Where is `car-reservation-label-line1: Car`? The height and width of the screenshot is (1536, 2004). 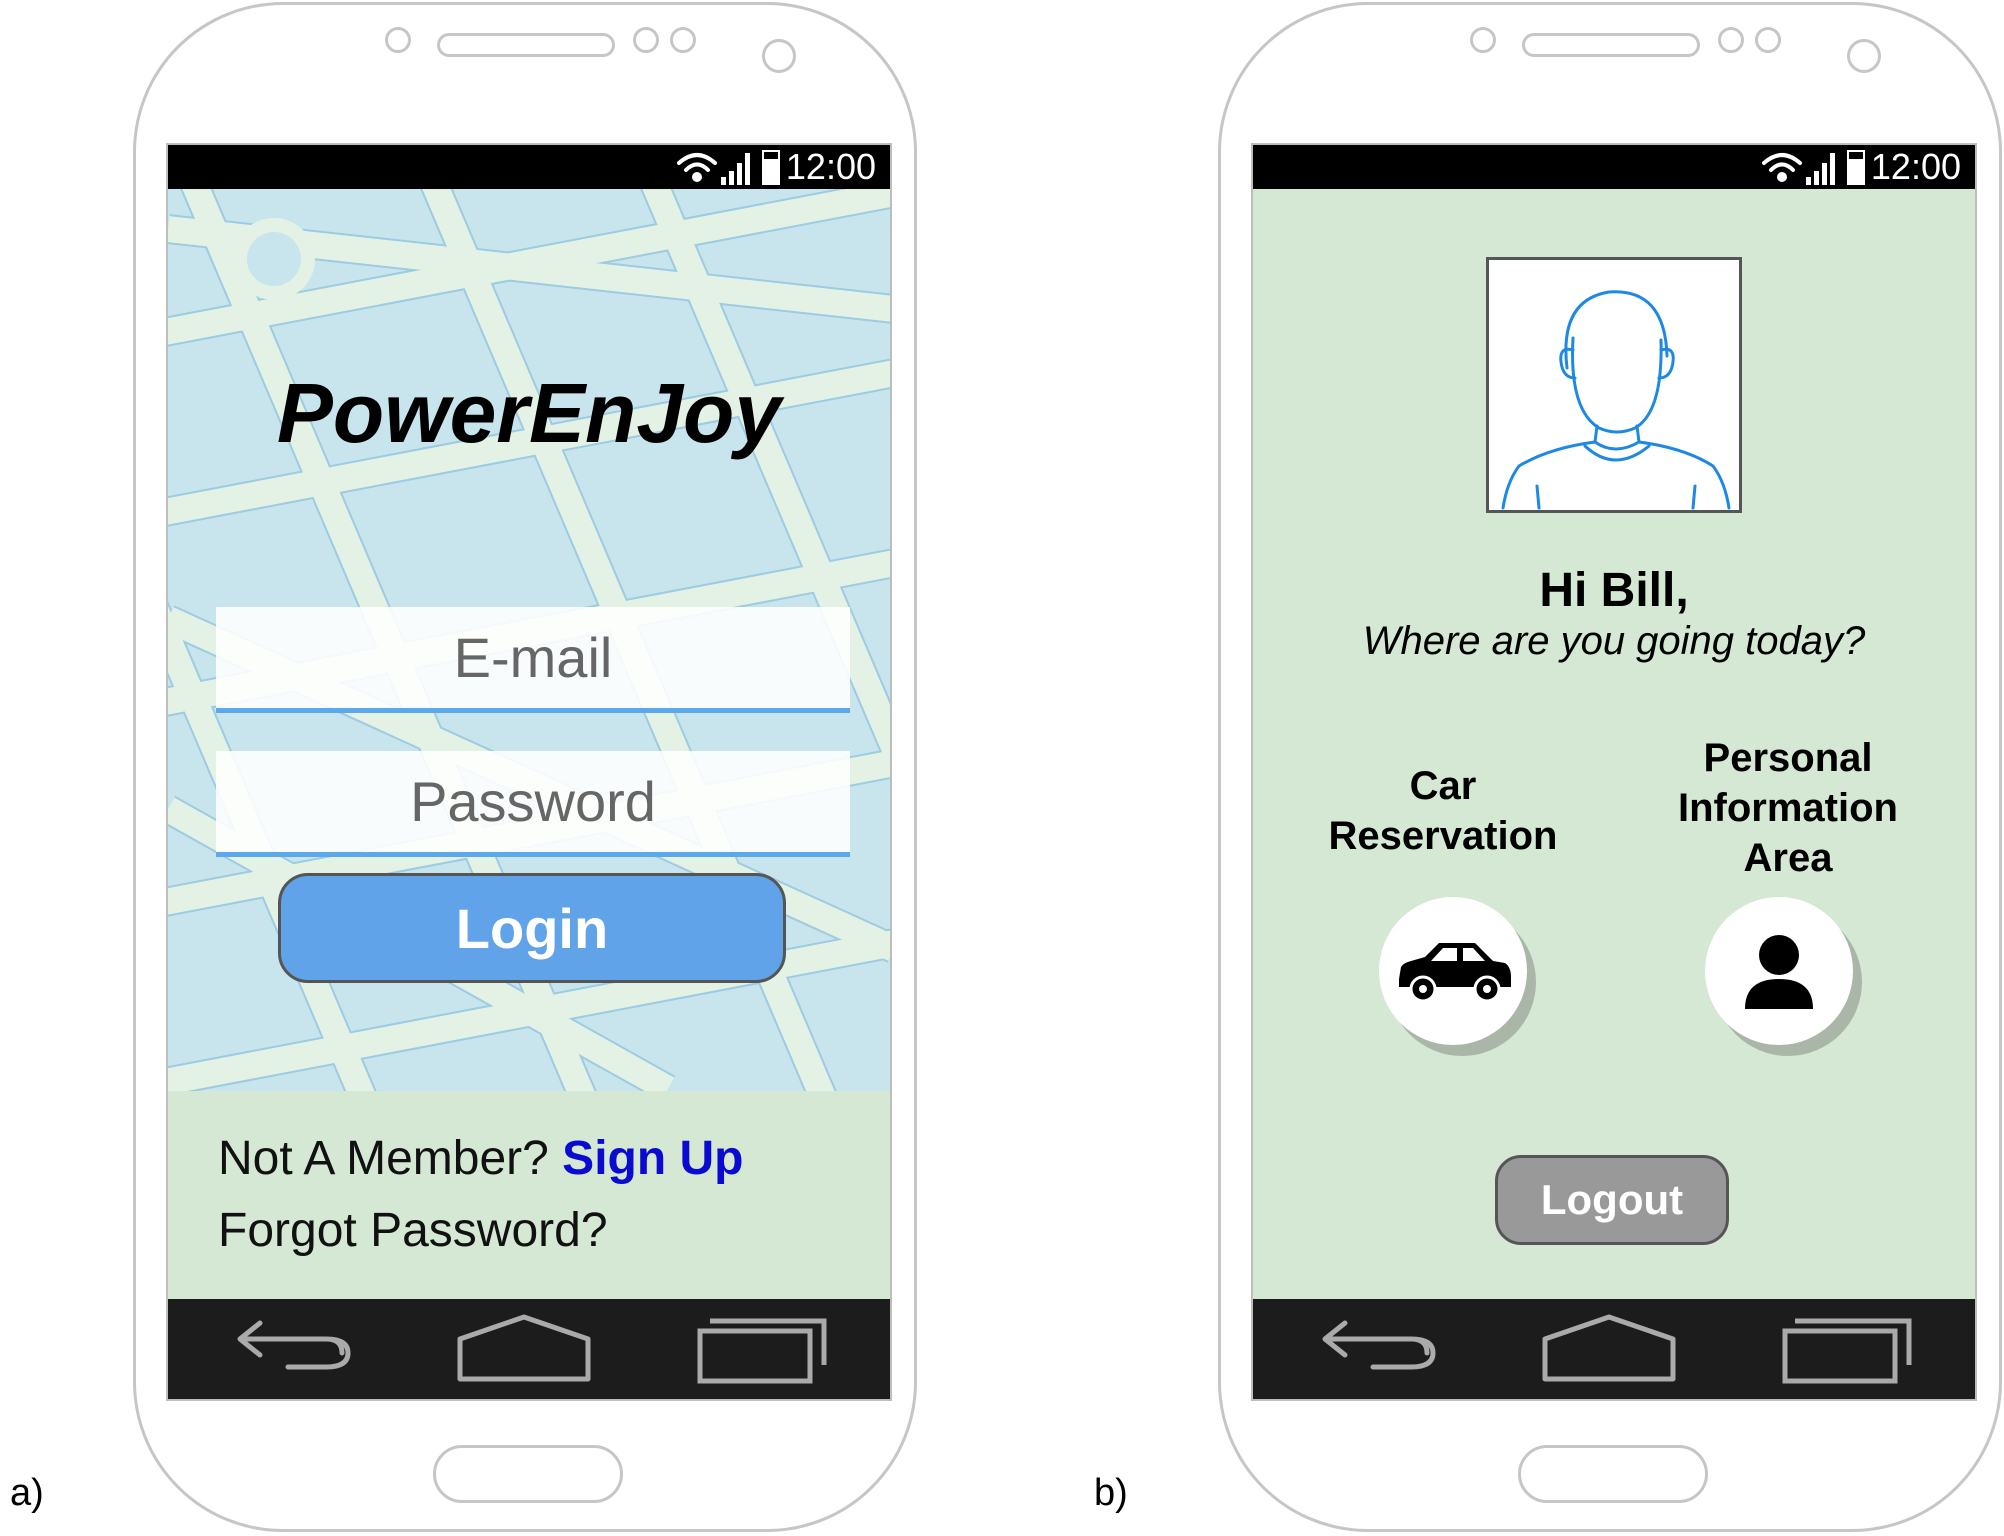 car-reservation-label-line1: Car is located at coordinates (1443, 786).